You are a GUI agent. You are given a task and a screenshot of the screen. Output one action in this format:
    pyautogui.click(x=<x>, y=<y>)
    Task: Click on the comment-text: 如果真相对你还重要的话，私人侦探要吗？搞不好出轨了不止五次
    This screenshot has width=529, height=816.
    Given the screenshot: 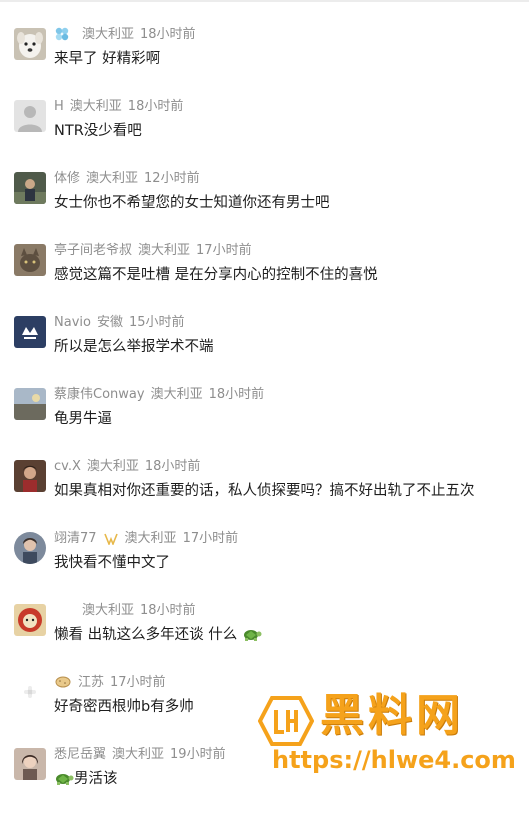 What is the action you would take?
    pyautogui.click(x=264, y=491)
    